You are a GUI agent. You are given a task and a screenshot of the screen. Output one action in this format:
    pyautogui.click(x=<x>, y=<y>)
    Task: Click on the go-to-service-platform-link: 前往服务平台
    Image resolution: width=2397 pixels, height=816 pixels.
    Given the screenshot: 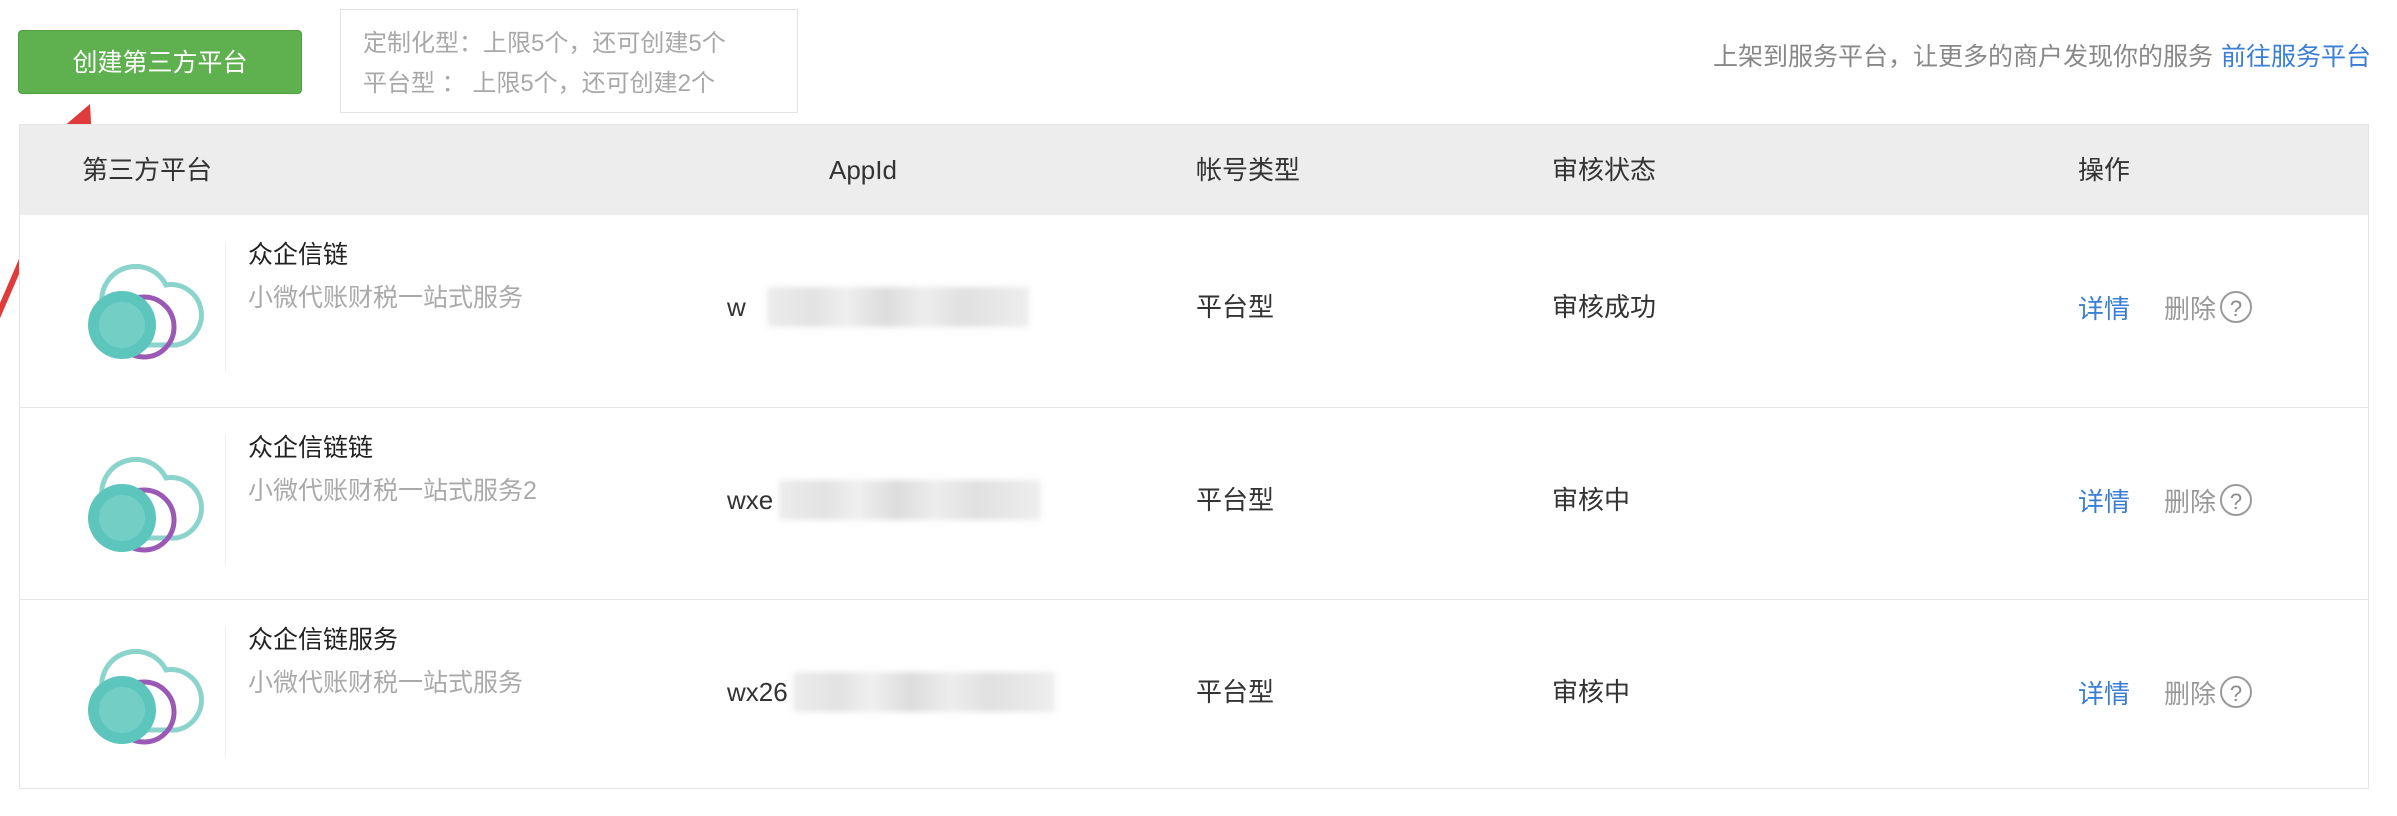 What is the action you would take?
    pyautogui.click(x=2296, y=57)
    